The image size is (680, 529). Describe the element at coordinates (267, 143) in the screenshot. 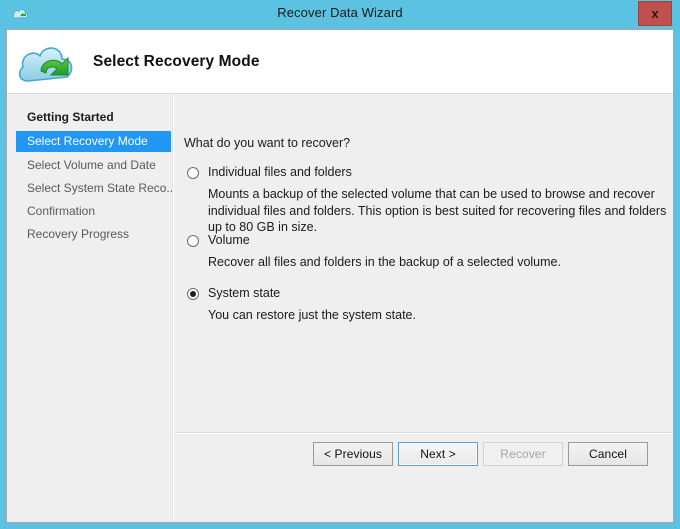

I see `question-label: What do you want to recover?` at that location.